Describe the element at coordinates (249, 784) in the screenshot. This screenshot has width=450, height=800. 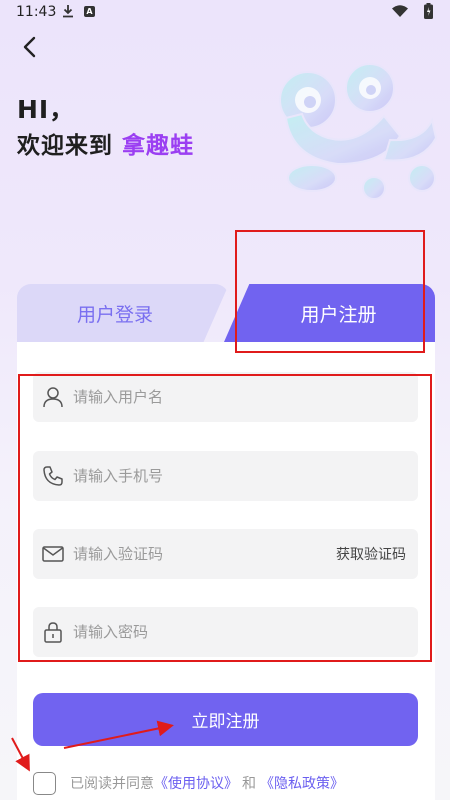
I see `agreement-and: 和` at that location.